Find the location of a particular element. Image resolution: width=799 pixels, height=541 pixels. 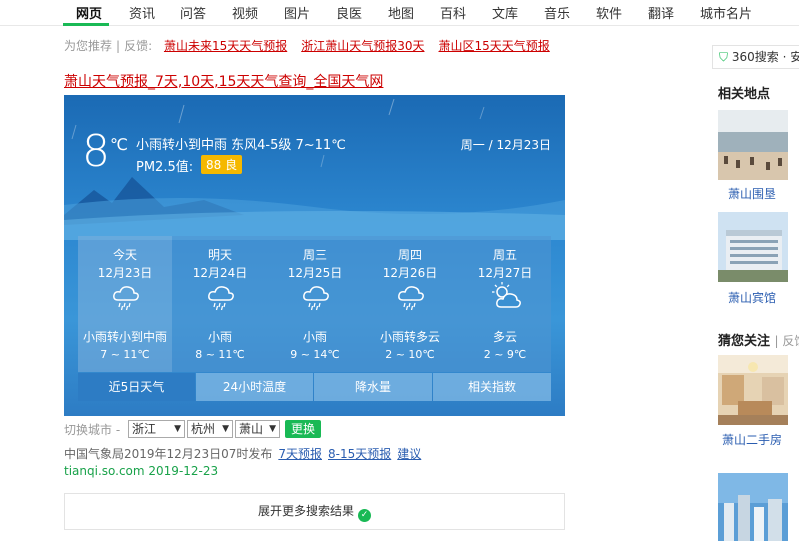

day-name: 明天 is located at coordinates (219, 255).